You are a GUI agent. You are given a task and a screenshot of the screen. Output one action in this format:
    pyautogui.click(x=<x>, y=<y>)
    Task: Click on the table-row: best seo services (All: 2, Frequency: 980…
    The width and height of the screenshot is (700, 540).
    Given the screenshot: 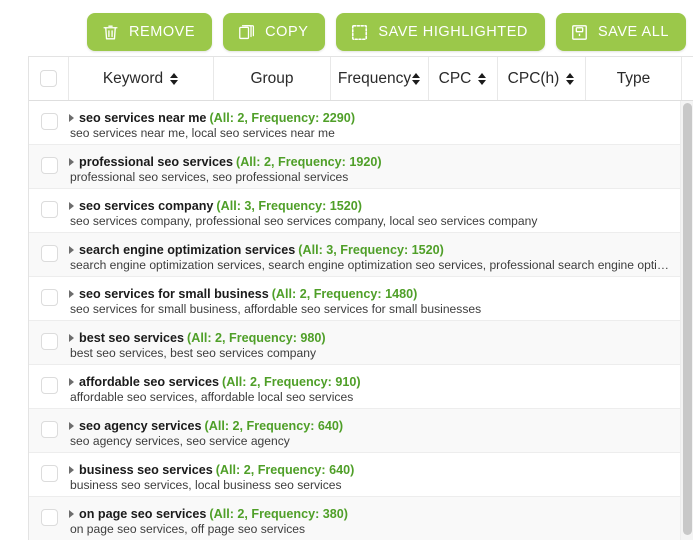 What is the action you would take?
    pyautogui.click(x=361, y=343)
    